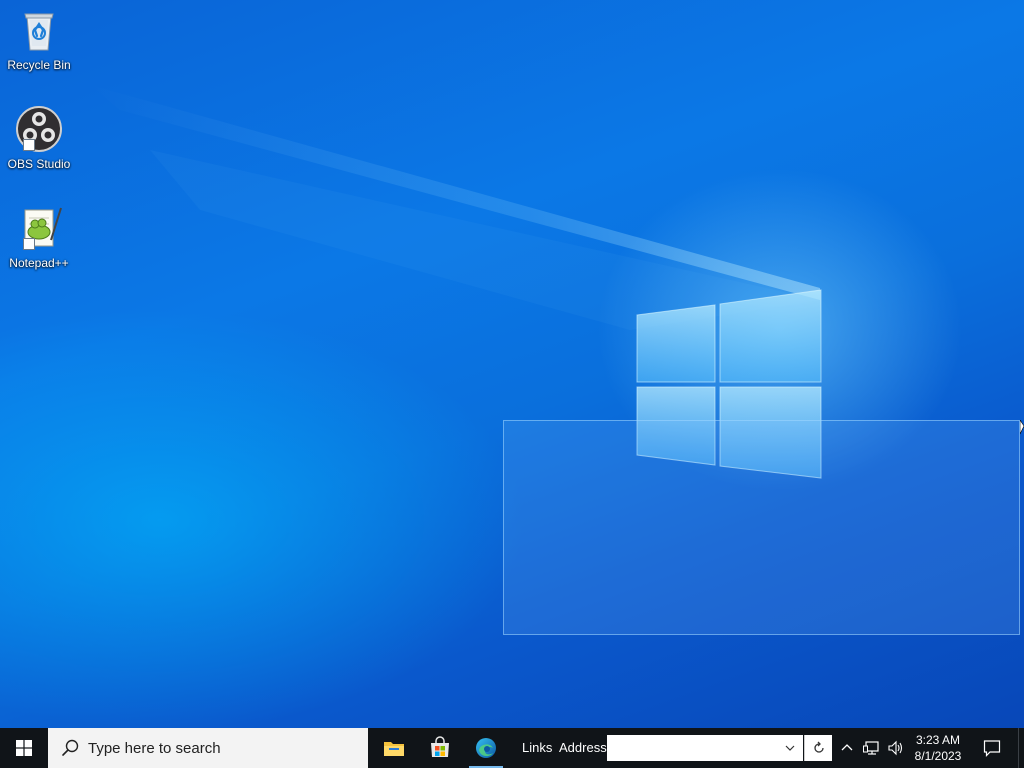 The image size is (1024, 768). What do you see at coordinates (70, 747) in the screenshot?
I see `search-icon` at bounding box center [70, 747].